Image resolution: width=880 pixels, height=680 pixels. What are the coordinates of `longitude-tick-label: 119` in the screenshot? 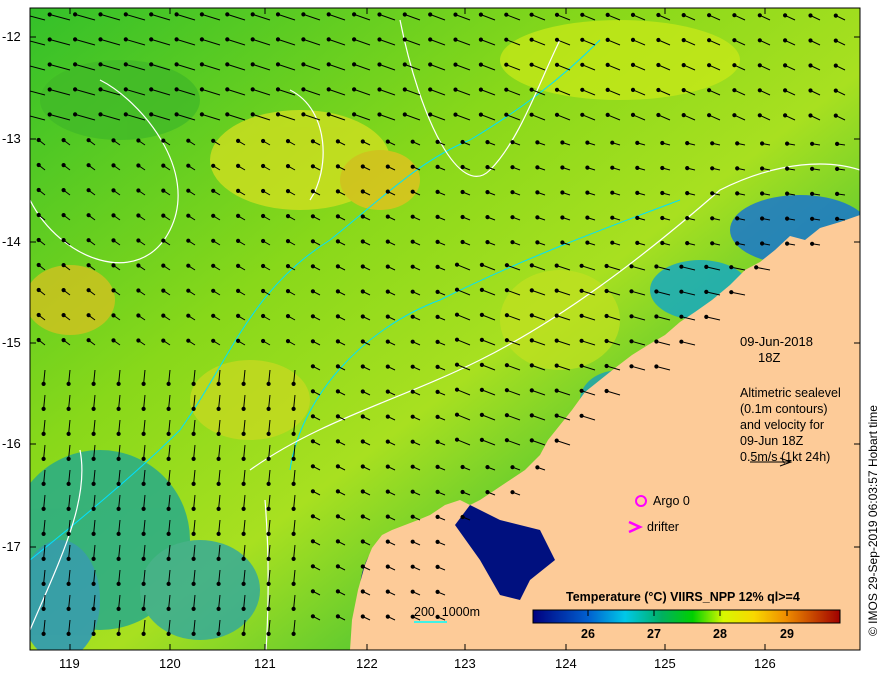 It's located at (69, 663).